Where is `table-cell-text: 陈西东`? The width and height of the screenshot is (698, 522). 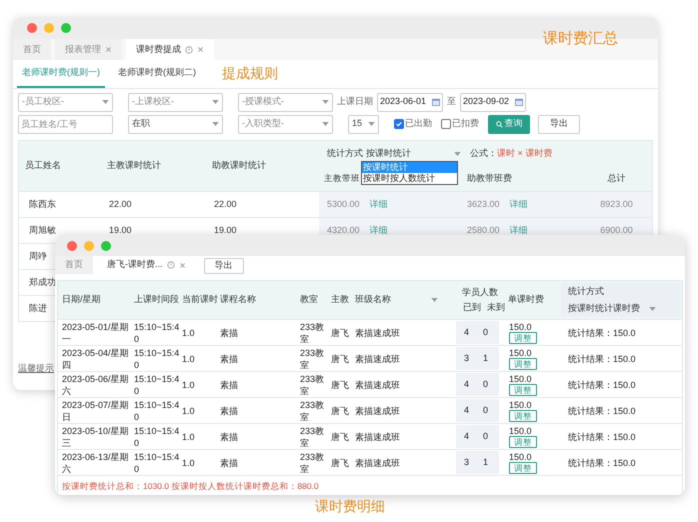
table-cell-text: 陈西东 is located at coordinates (42, 204).